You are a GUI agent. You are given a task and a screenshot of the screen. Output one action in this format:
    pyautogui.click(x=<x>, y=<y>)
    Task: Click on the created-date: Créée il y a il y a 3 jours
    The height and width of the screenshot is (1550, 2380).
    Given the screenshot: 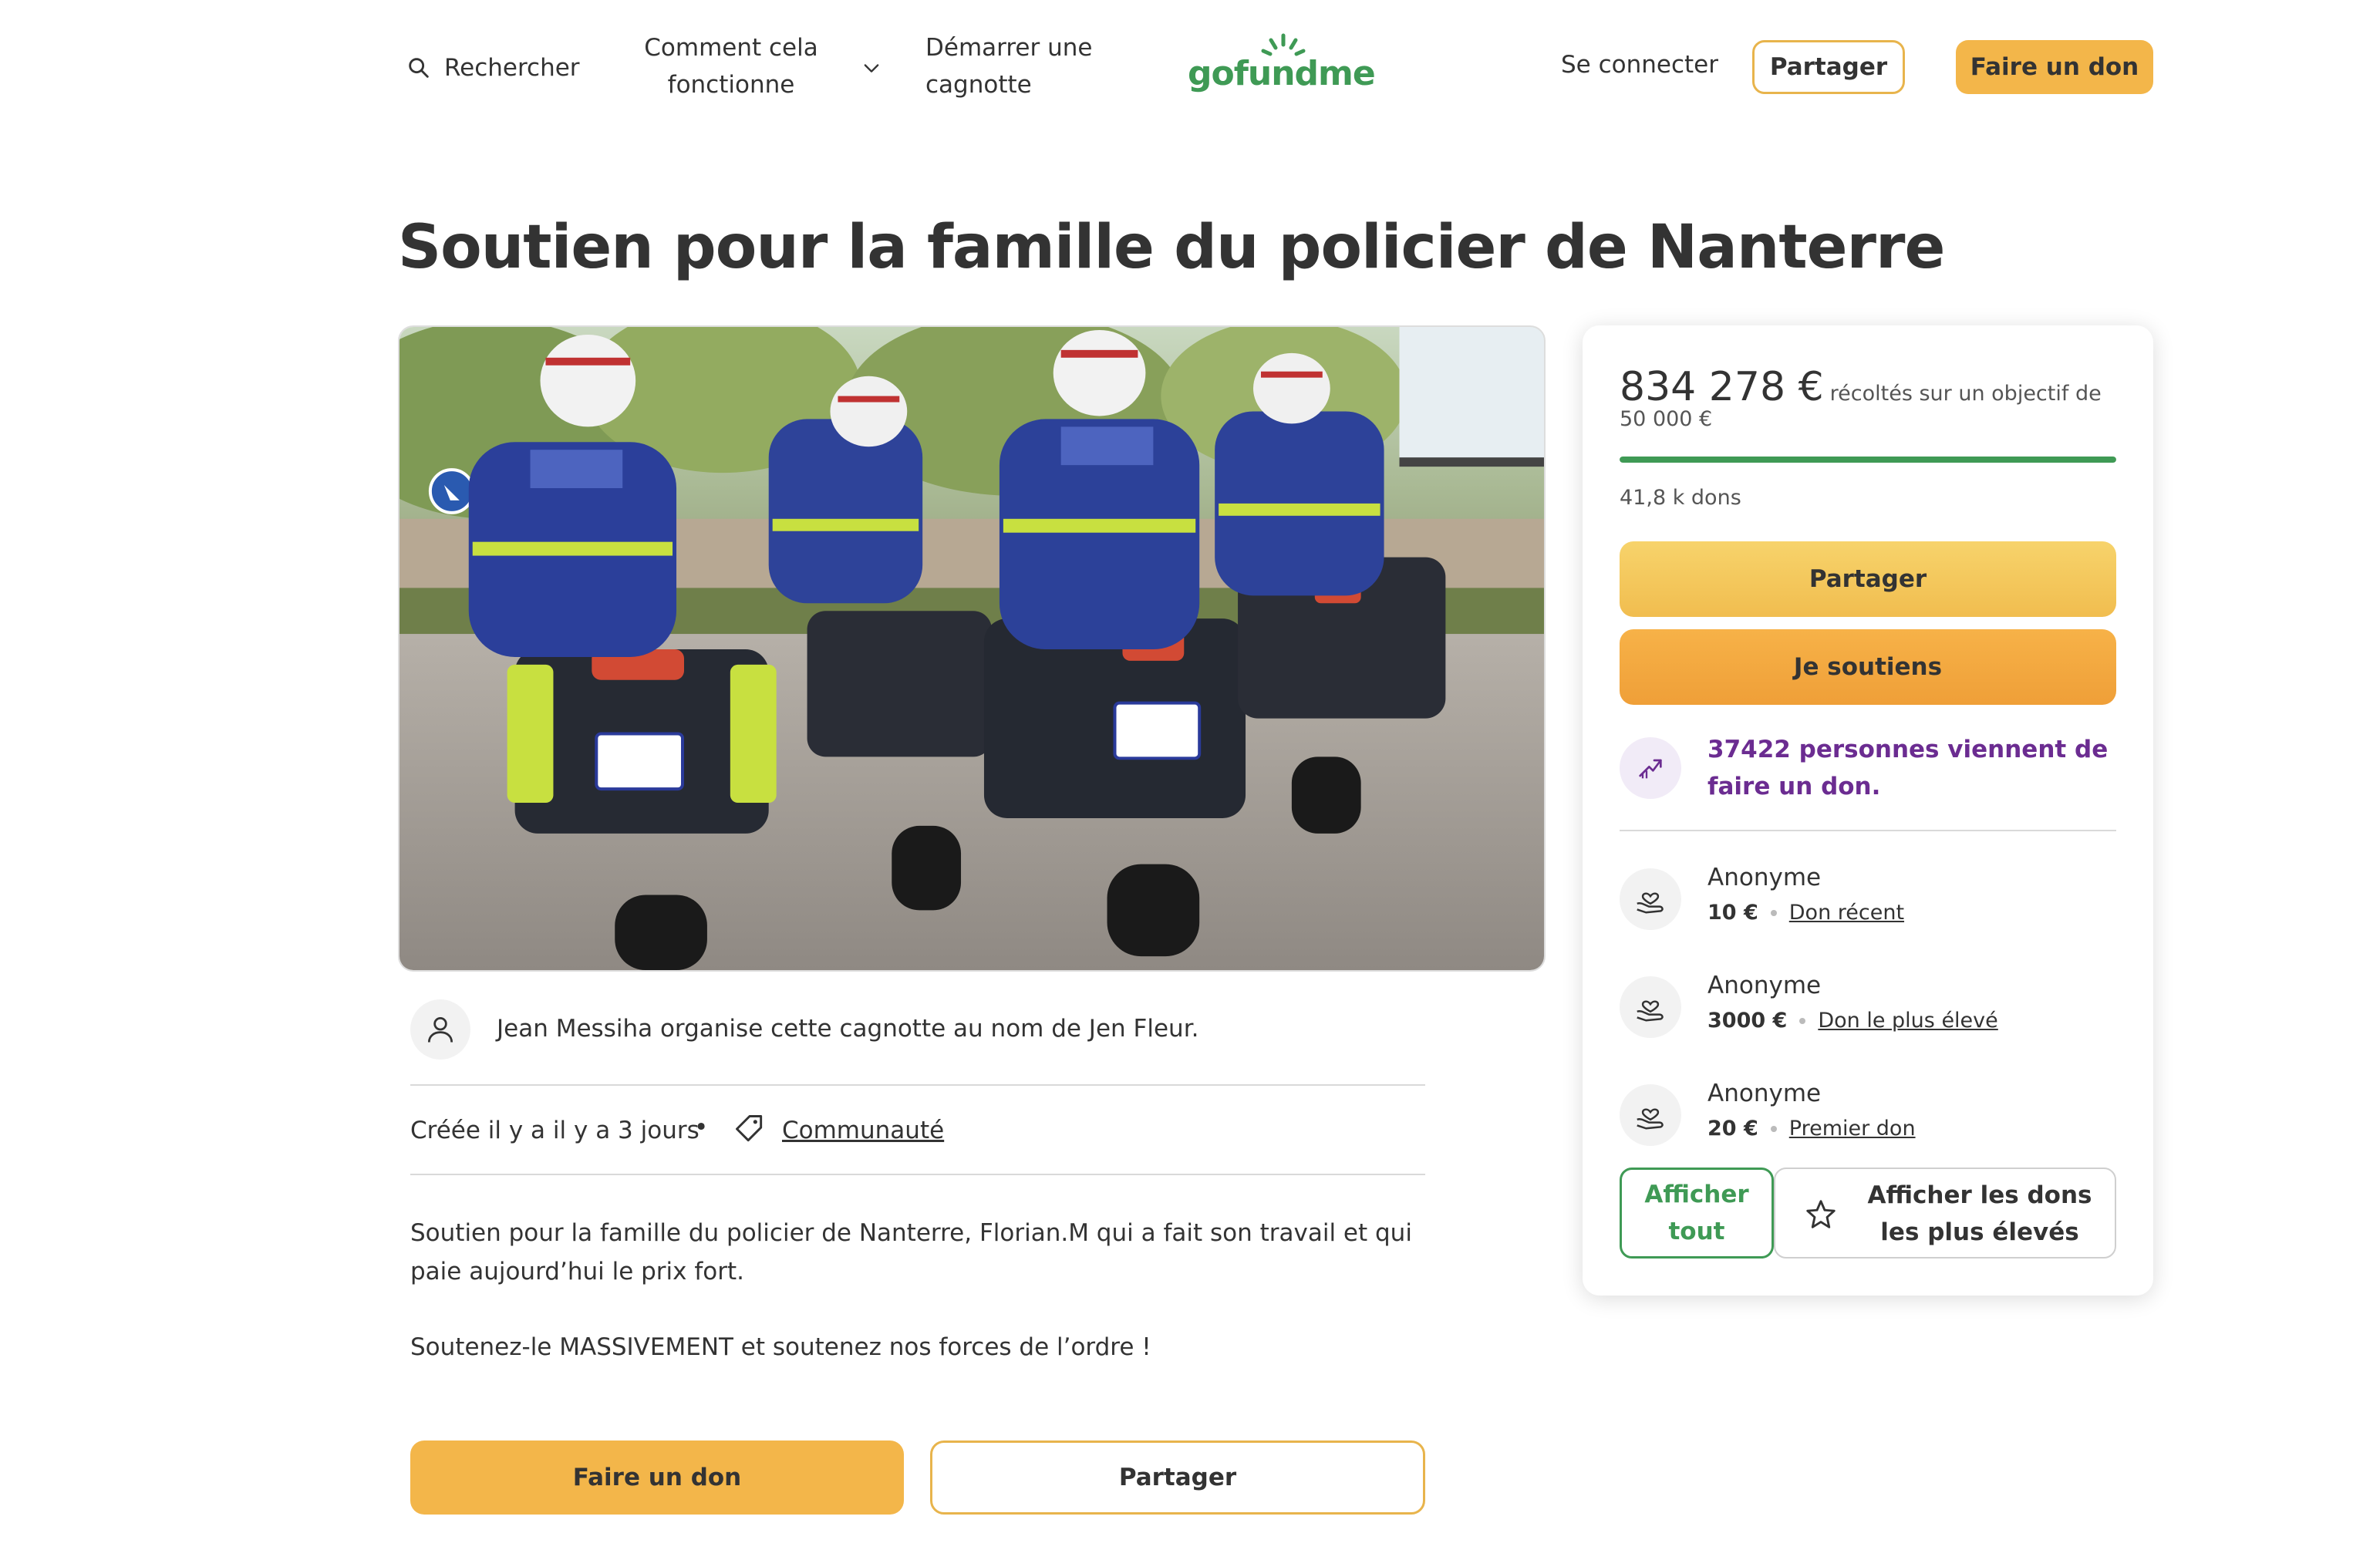 What is the action you would take?
    pyautogui.click(x=555, y=1130)
    